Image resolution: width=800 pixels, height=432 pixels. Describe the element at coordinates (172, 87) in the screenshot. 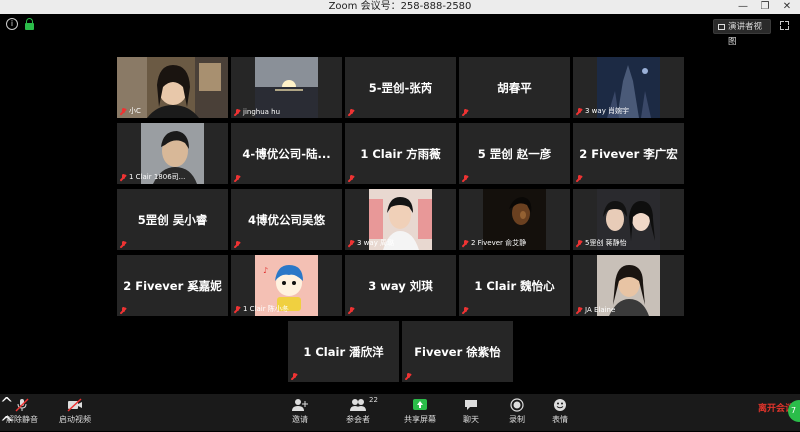

I see `participant-tile: 小C` at that location.